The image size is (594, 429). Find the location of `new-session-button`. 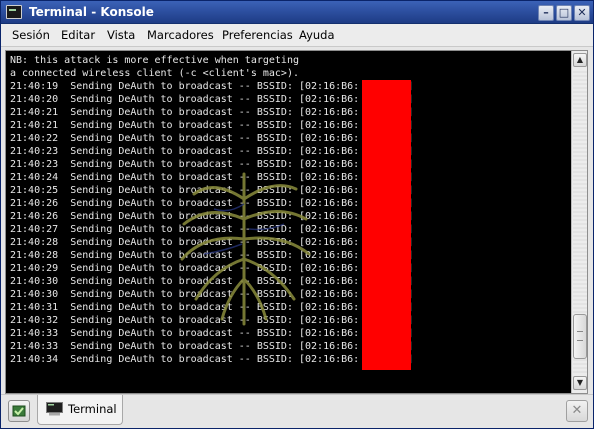

new-session-button is located at coordinates (19, 411).